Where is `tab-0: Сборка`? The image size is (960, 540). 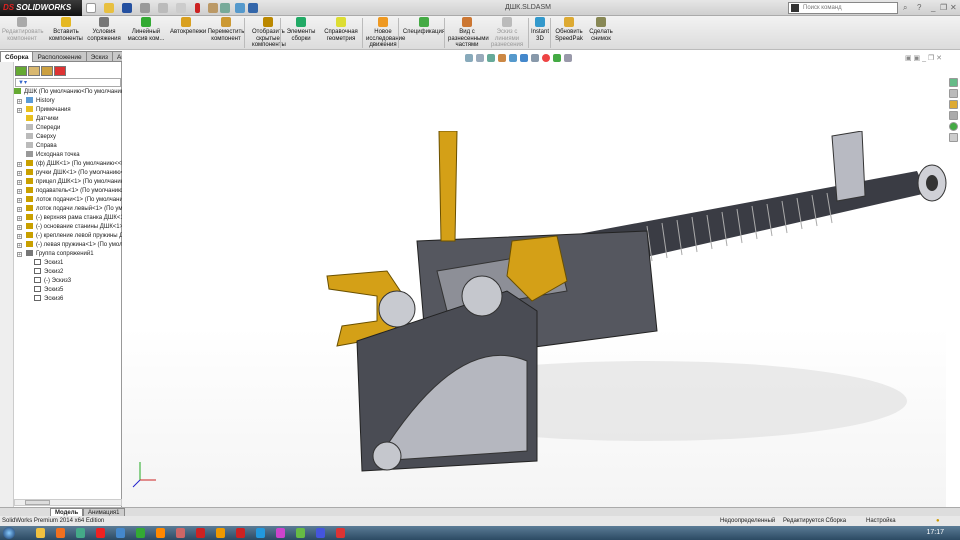
tab-0: Сборка is located at coordinates (17, 56).